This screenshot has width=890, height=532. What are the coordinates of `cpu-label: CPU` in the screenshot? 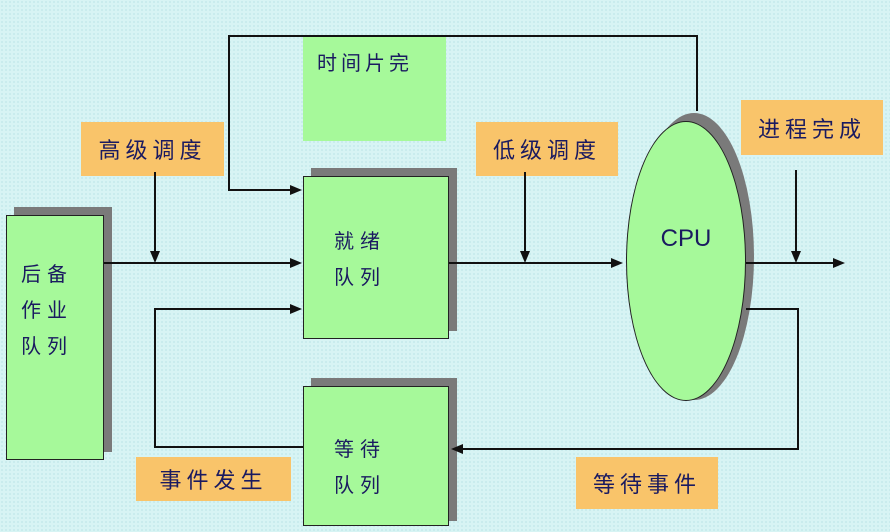 It's located at (686, 238).